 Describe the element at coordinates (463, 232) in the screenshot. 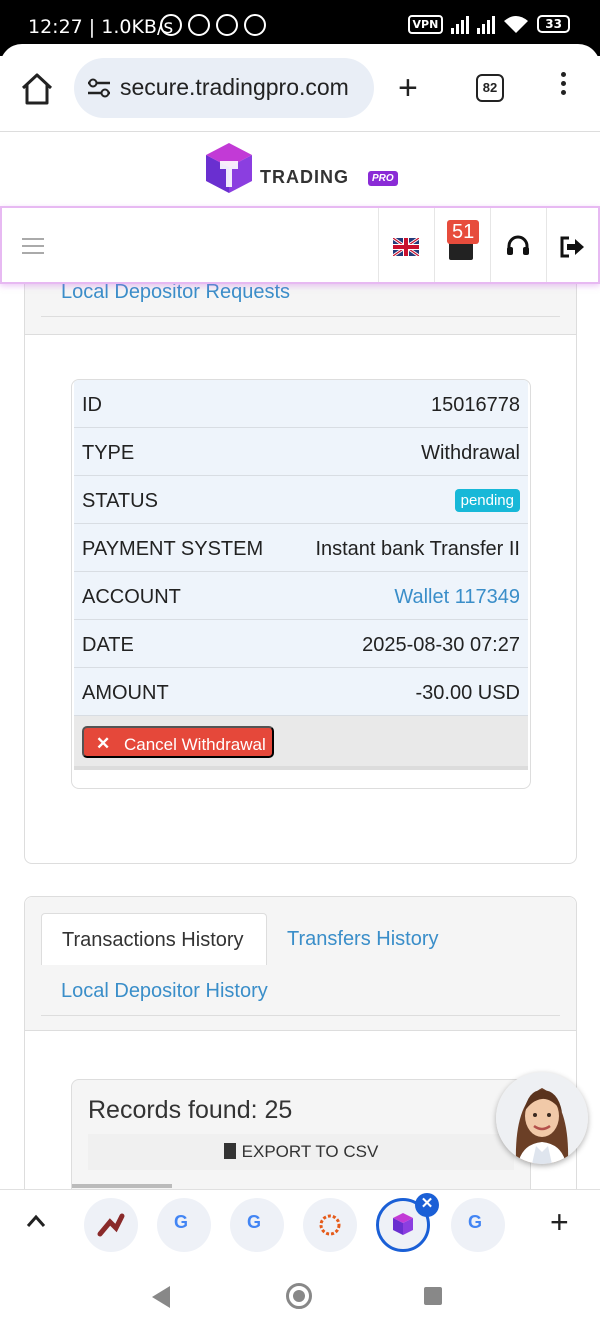

I see `messages-count-badge: 51` at that location.